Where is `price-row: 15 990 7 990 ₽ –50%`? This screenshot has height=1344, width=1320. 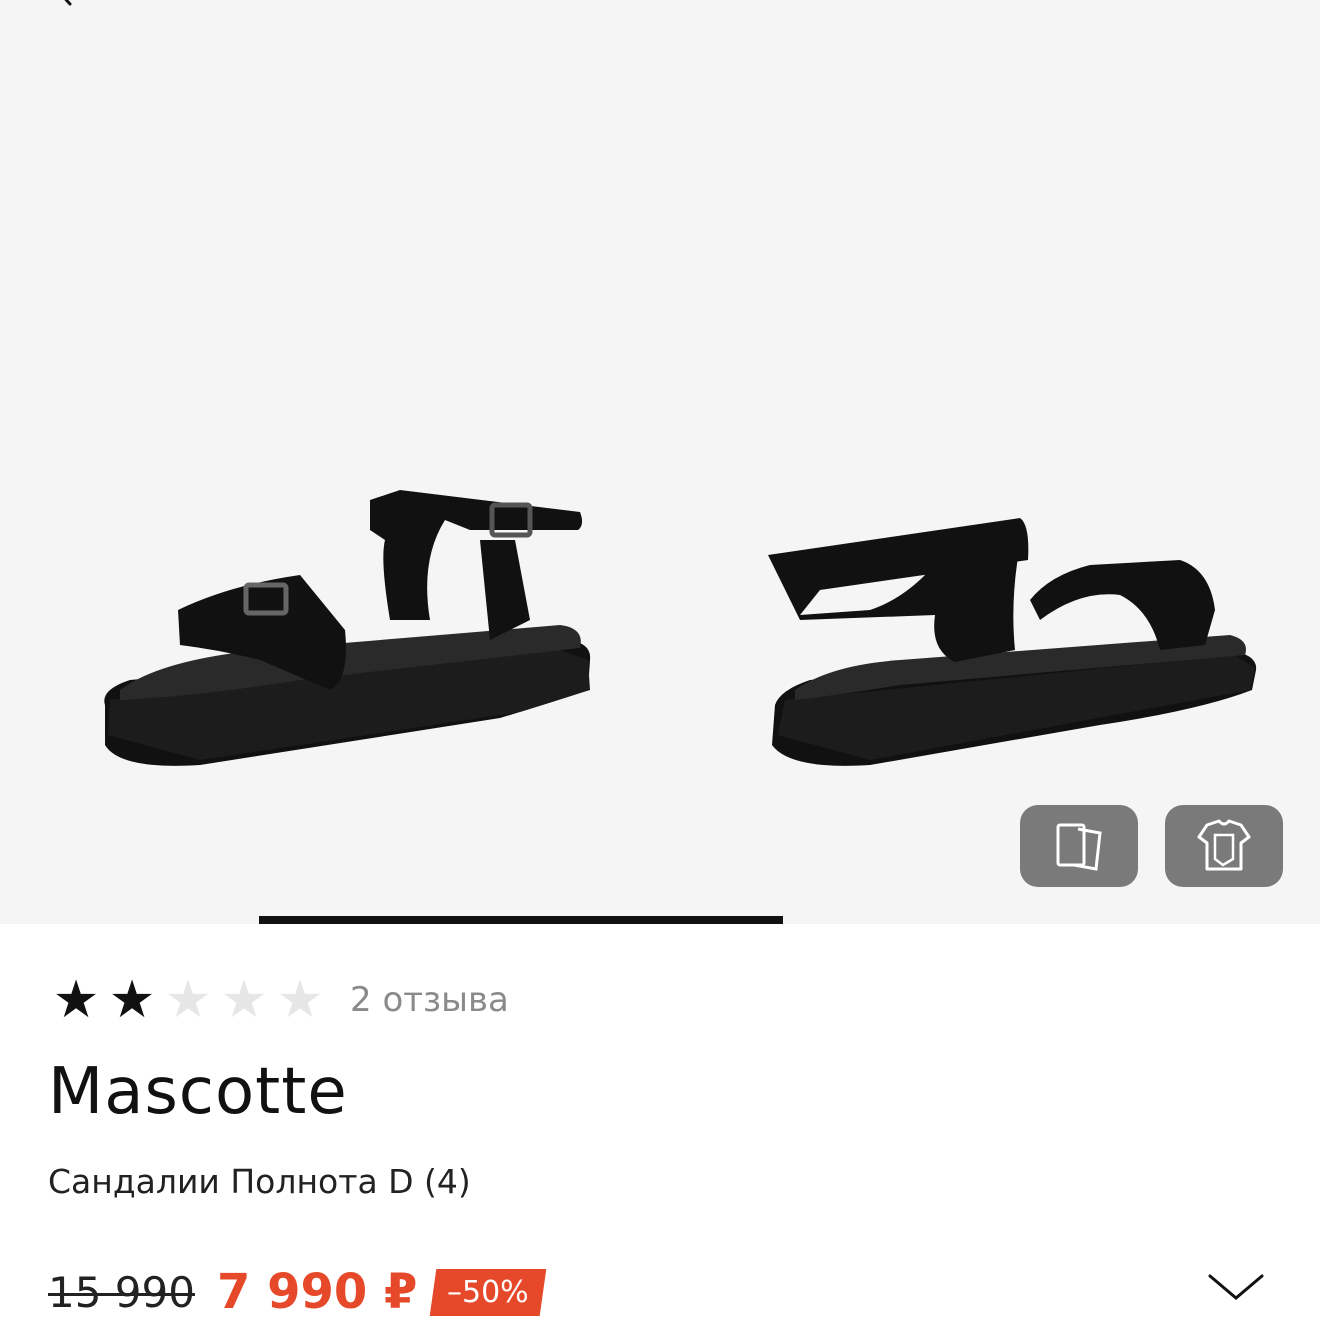
price-row: 15 990 7 990 ₽ –50% is located at coordinates (297, 1292).